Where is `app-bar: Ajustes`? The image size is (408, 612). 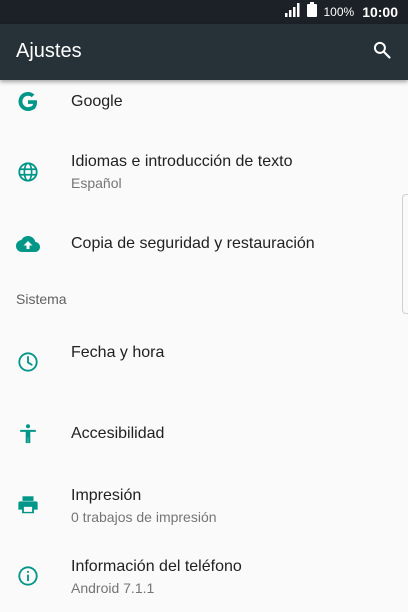 app-bar: Ajustes is located at coordinates (204, 52).